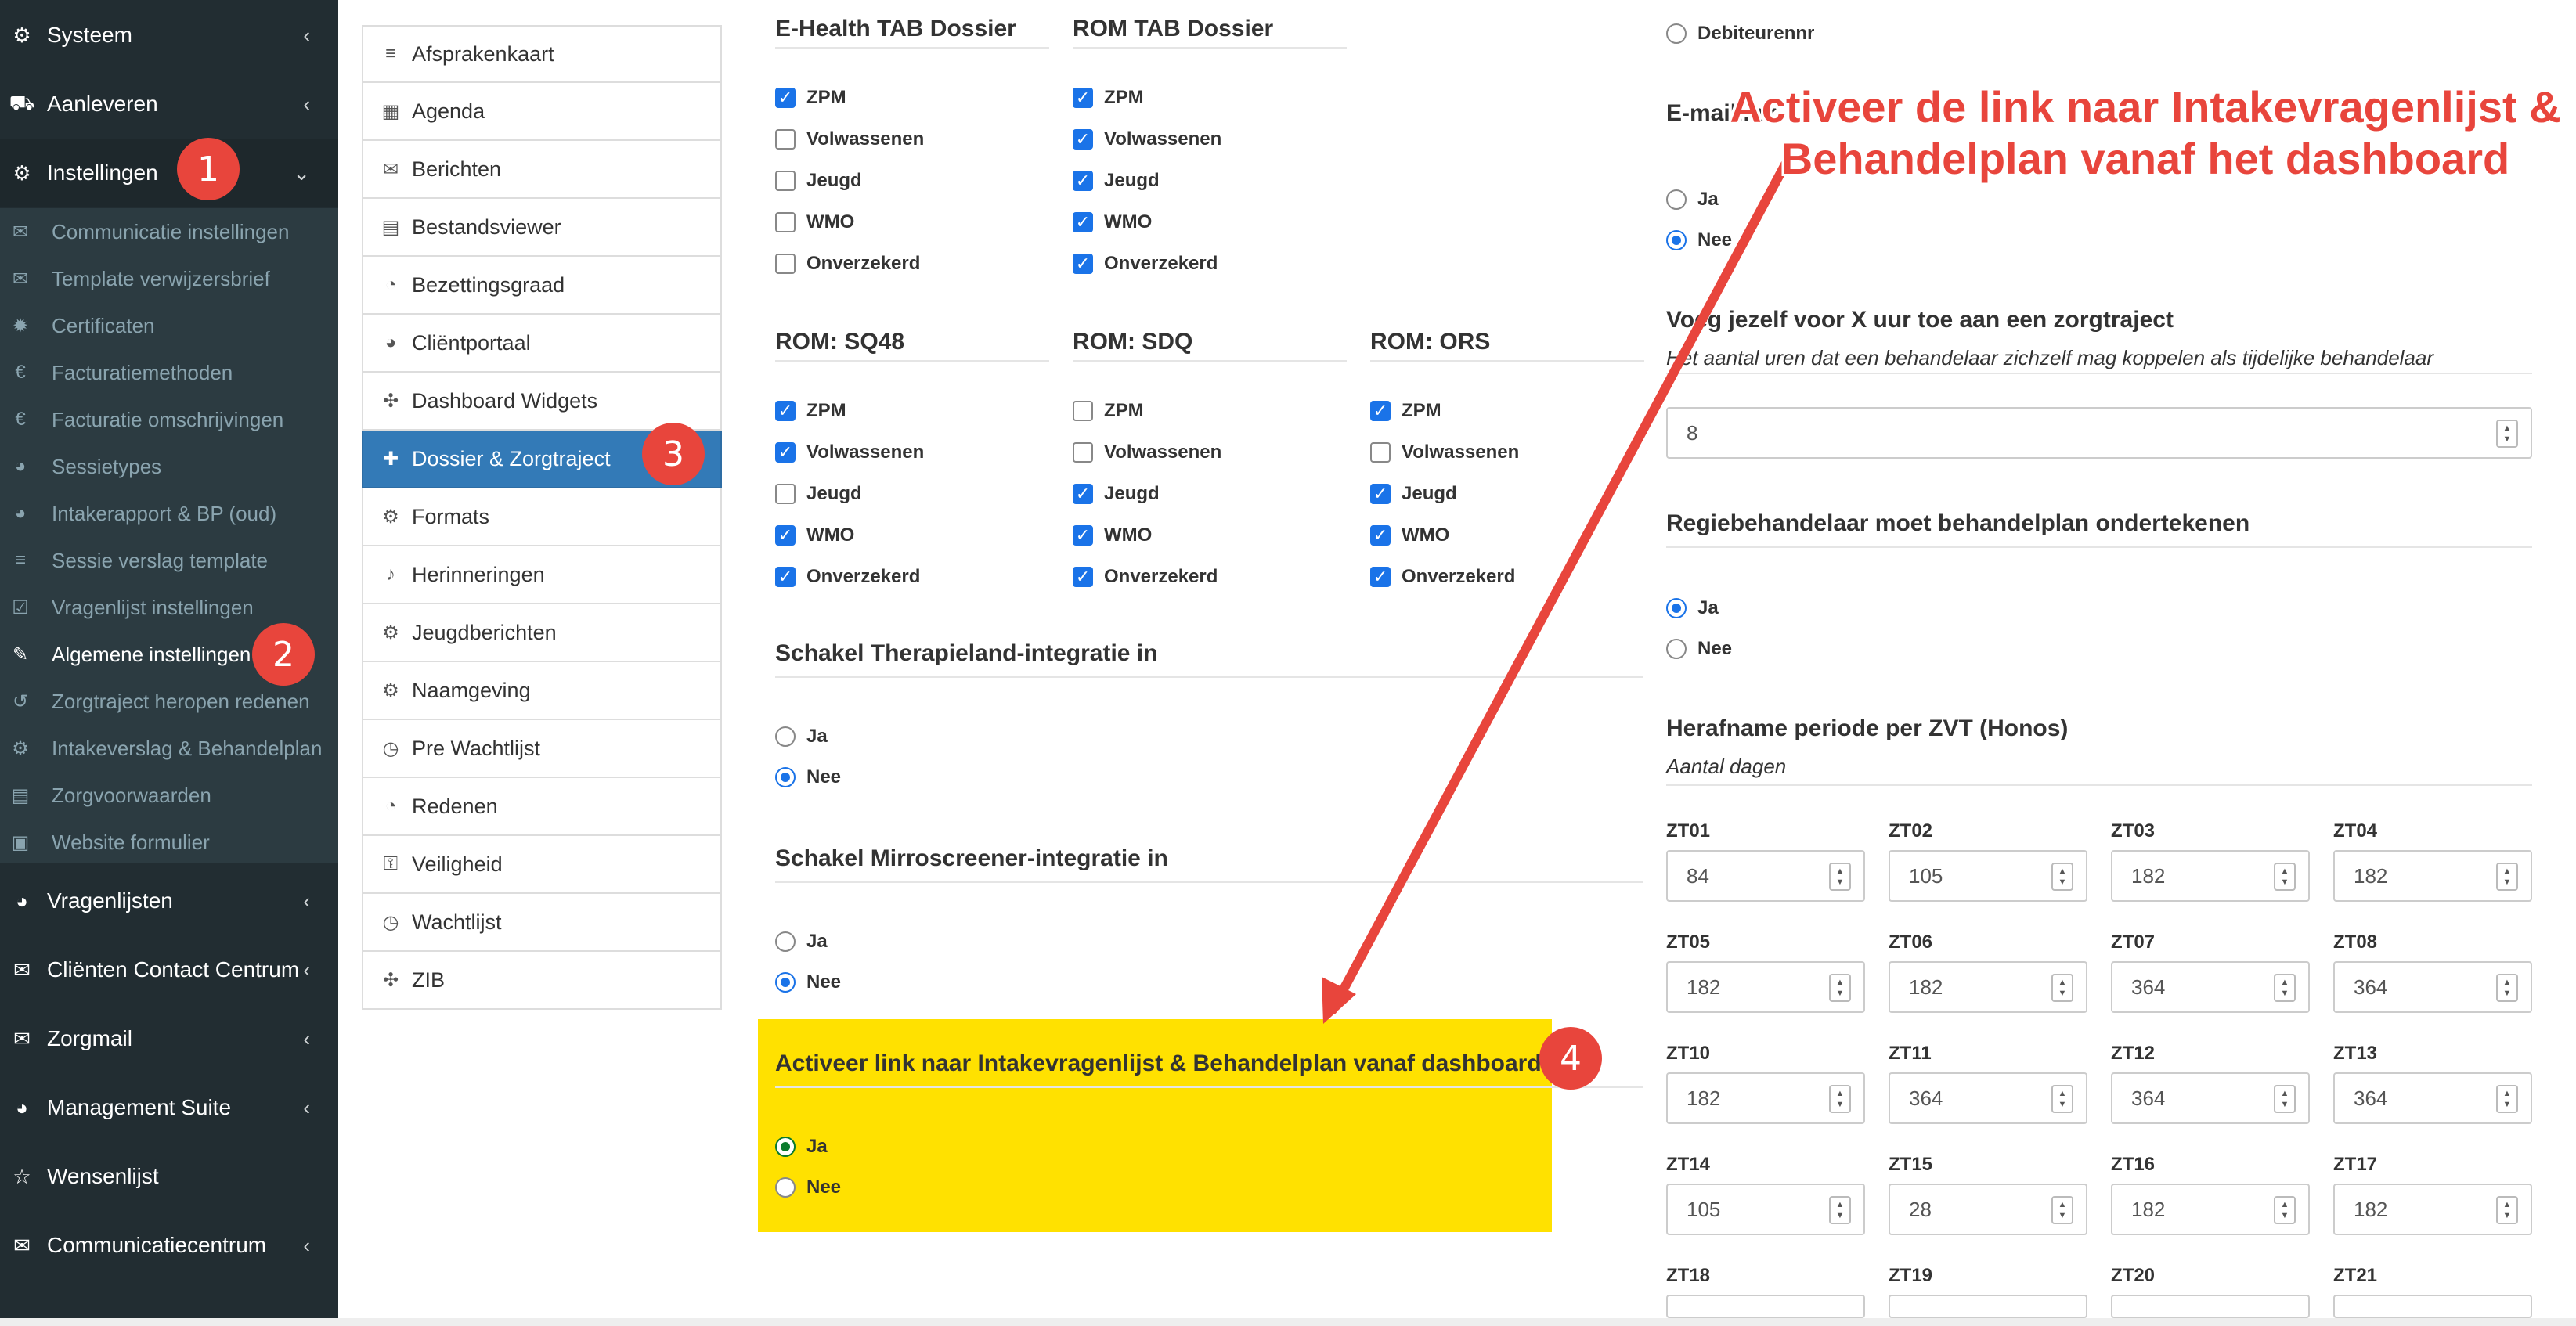 This screenshot has width=2576, height=1326. I want to click on sidebar-item-communicatiecentrum: ✉ Communicatiecentrum ‹, so click(169, 1245).